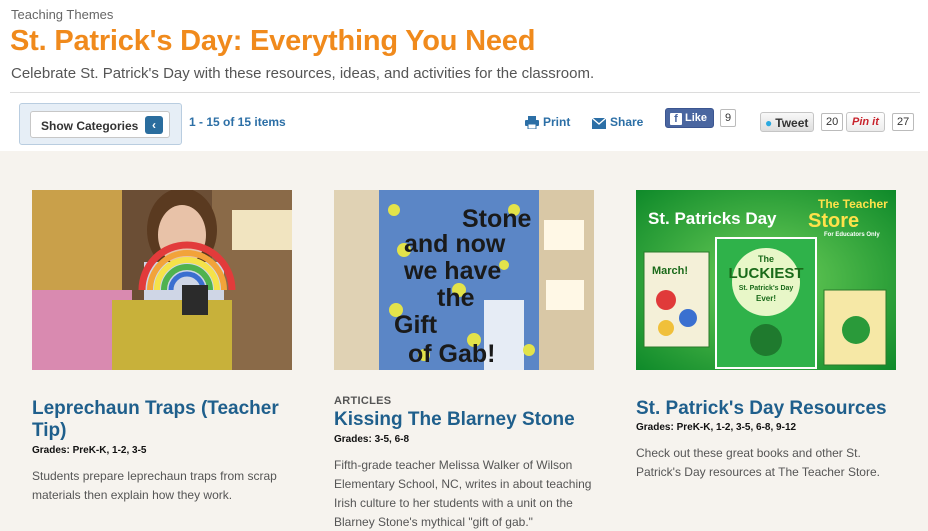  What do you see at coordinates (49, 430) in the screenshot?
I see `card-title-line-2: Tip)` at bounding box center [49, 430].